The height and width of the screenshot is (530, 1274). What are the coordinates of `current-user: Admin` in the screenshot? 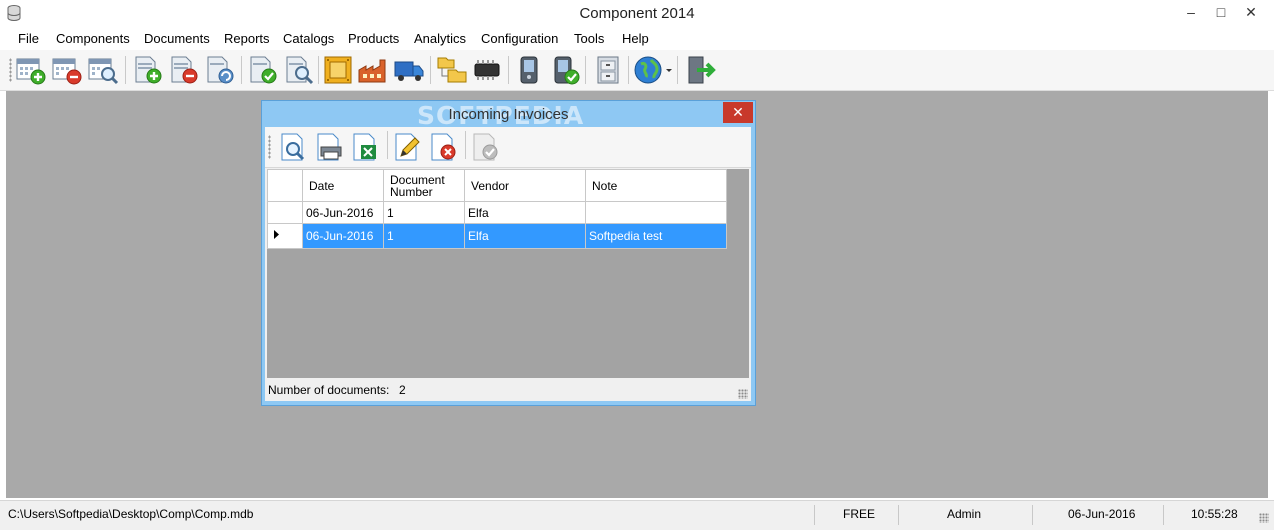 It's located at (964, 514).